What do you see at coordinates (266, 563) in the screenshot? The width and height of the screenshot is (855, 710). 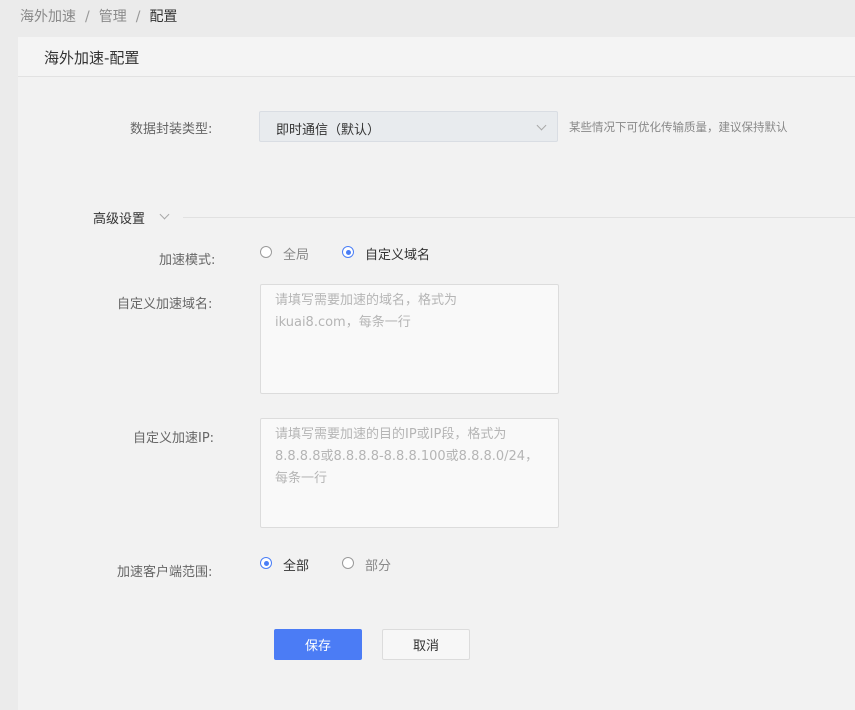 I see `radio-scope-all` at bounding box center [266, 563].